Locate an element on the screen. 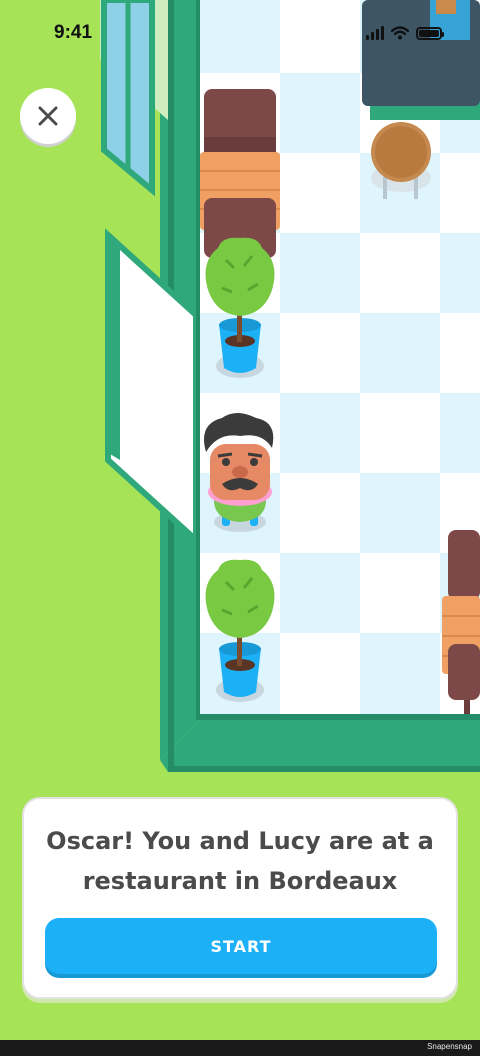 The image size is (480, 1056). close-button is located at coordinates (48, 116).